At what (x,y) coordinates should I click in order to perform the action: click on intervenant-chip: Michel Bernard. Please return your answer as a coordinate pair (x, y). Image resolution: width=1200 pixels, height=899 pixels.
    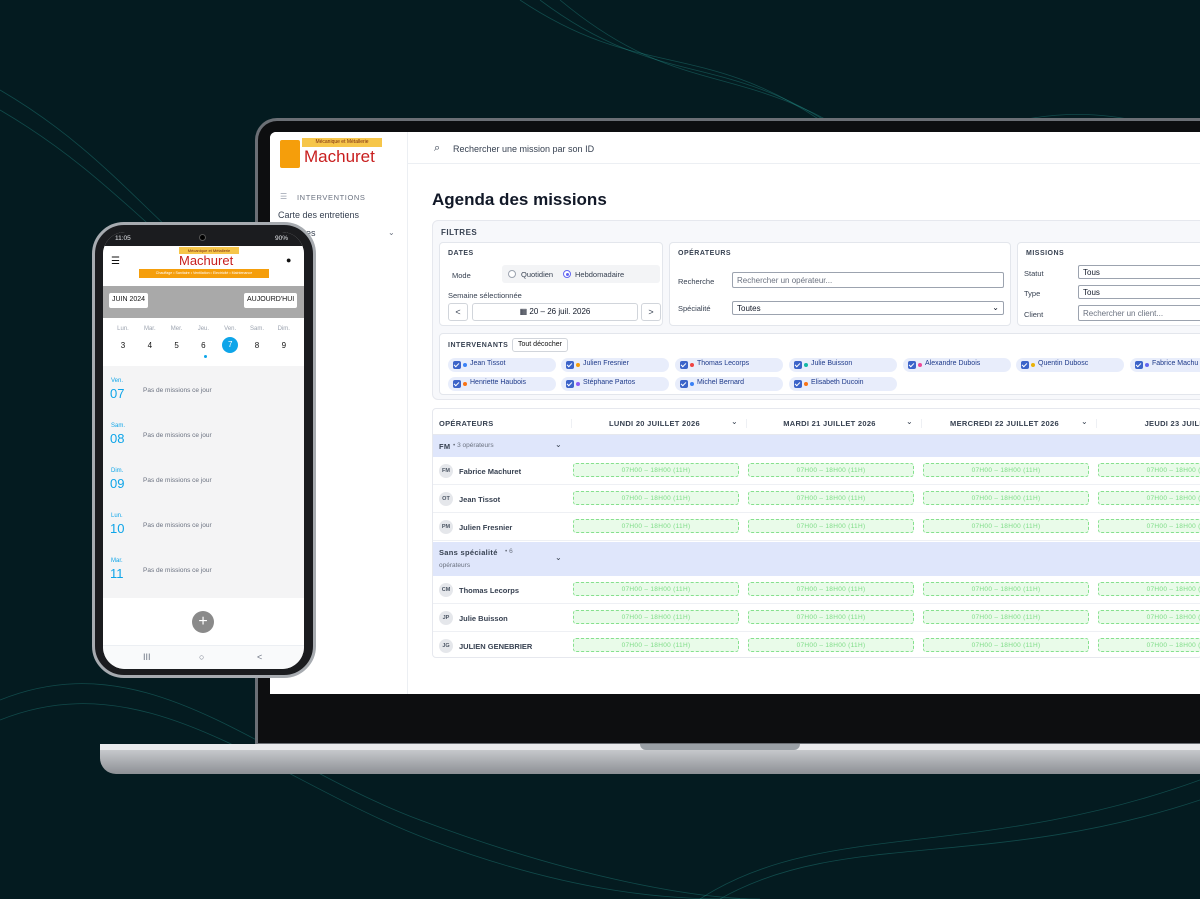
    Looking at the image, I should click on (729, 384).